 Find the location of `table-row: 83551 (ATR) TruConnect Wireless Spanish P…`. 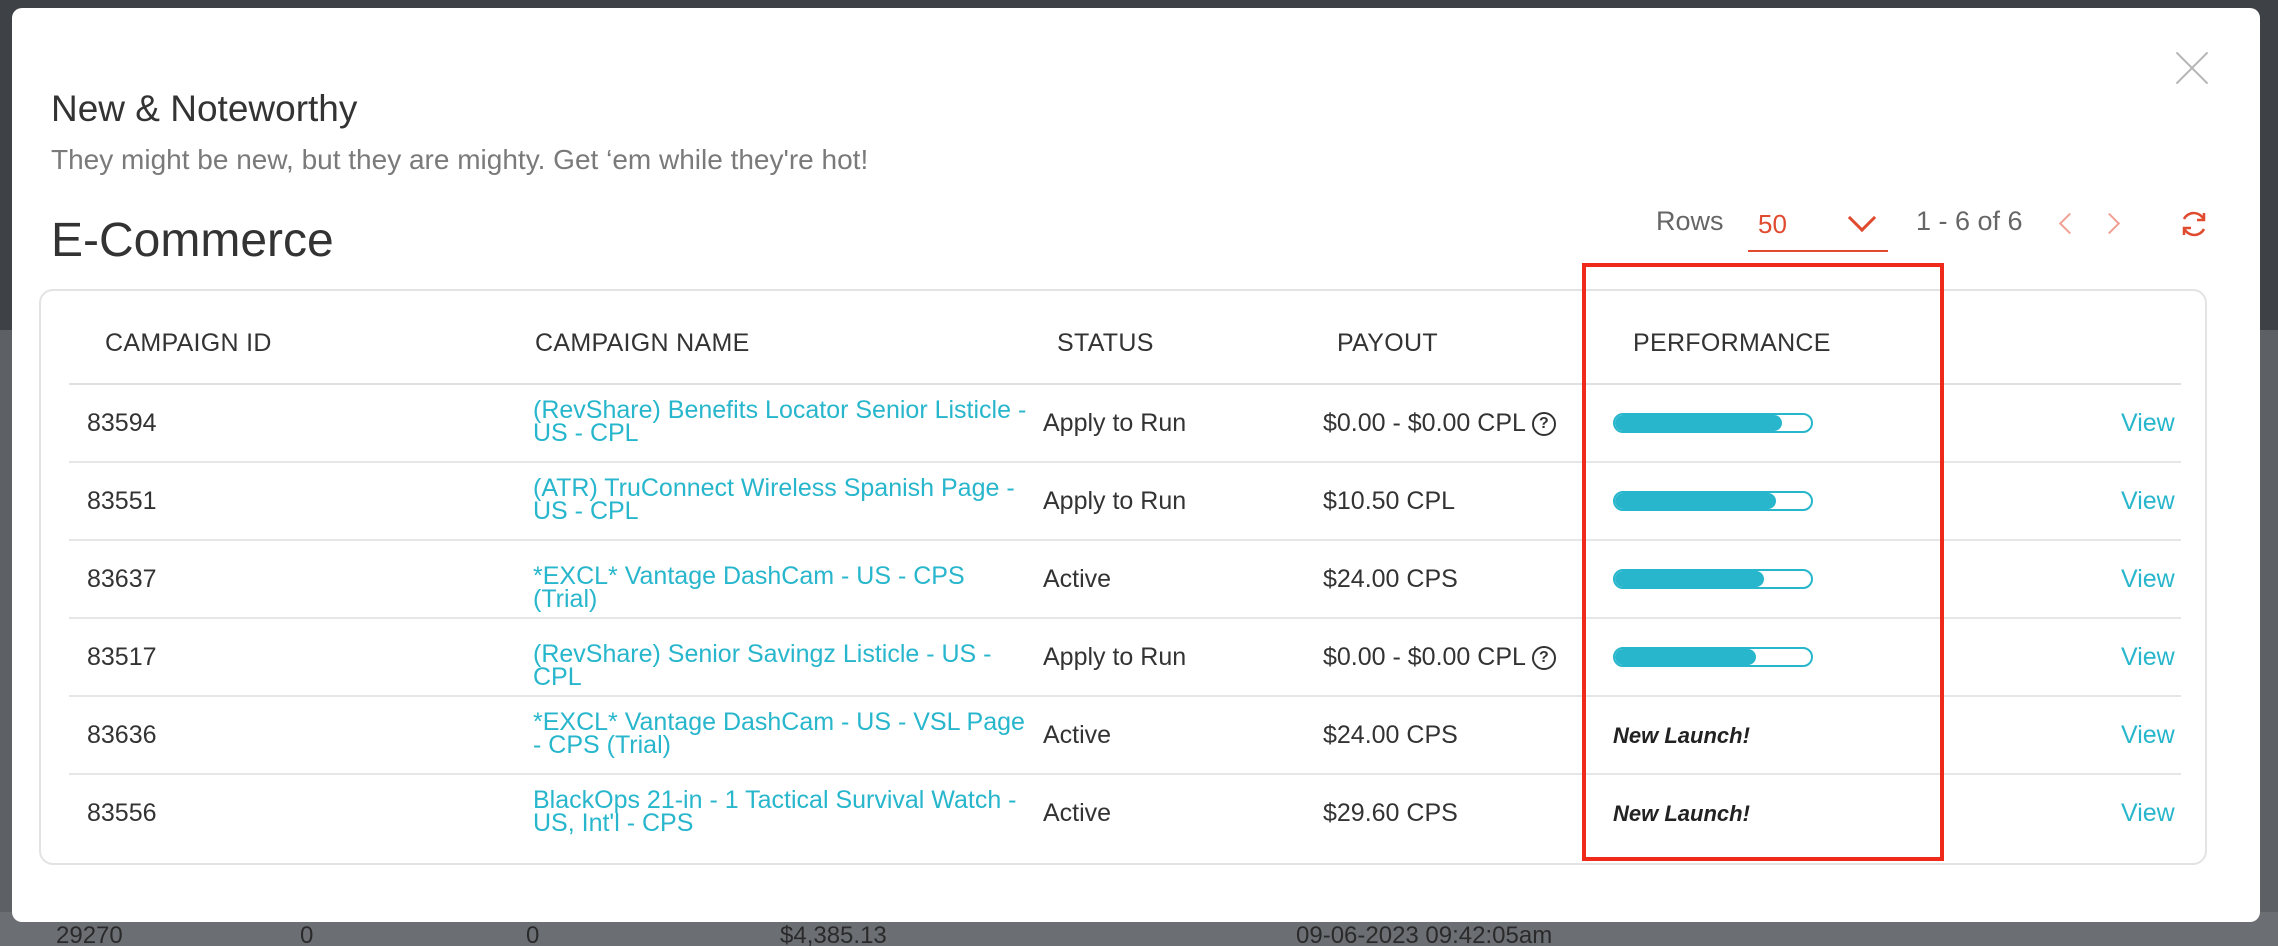

table-row: 83551 (ATR) TruConnect Wireless Spanish P… is located at coordinates (1125, 502).